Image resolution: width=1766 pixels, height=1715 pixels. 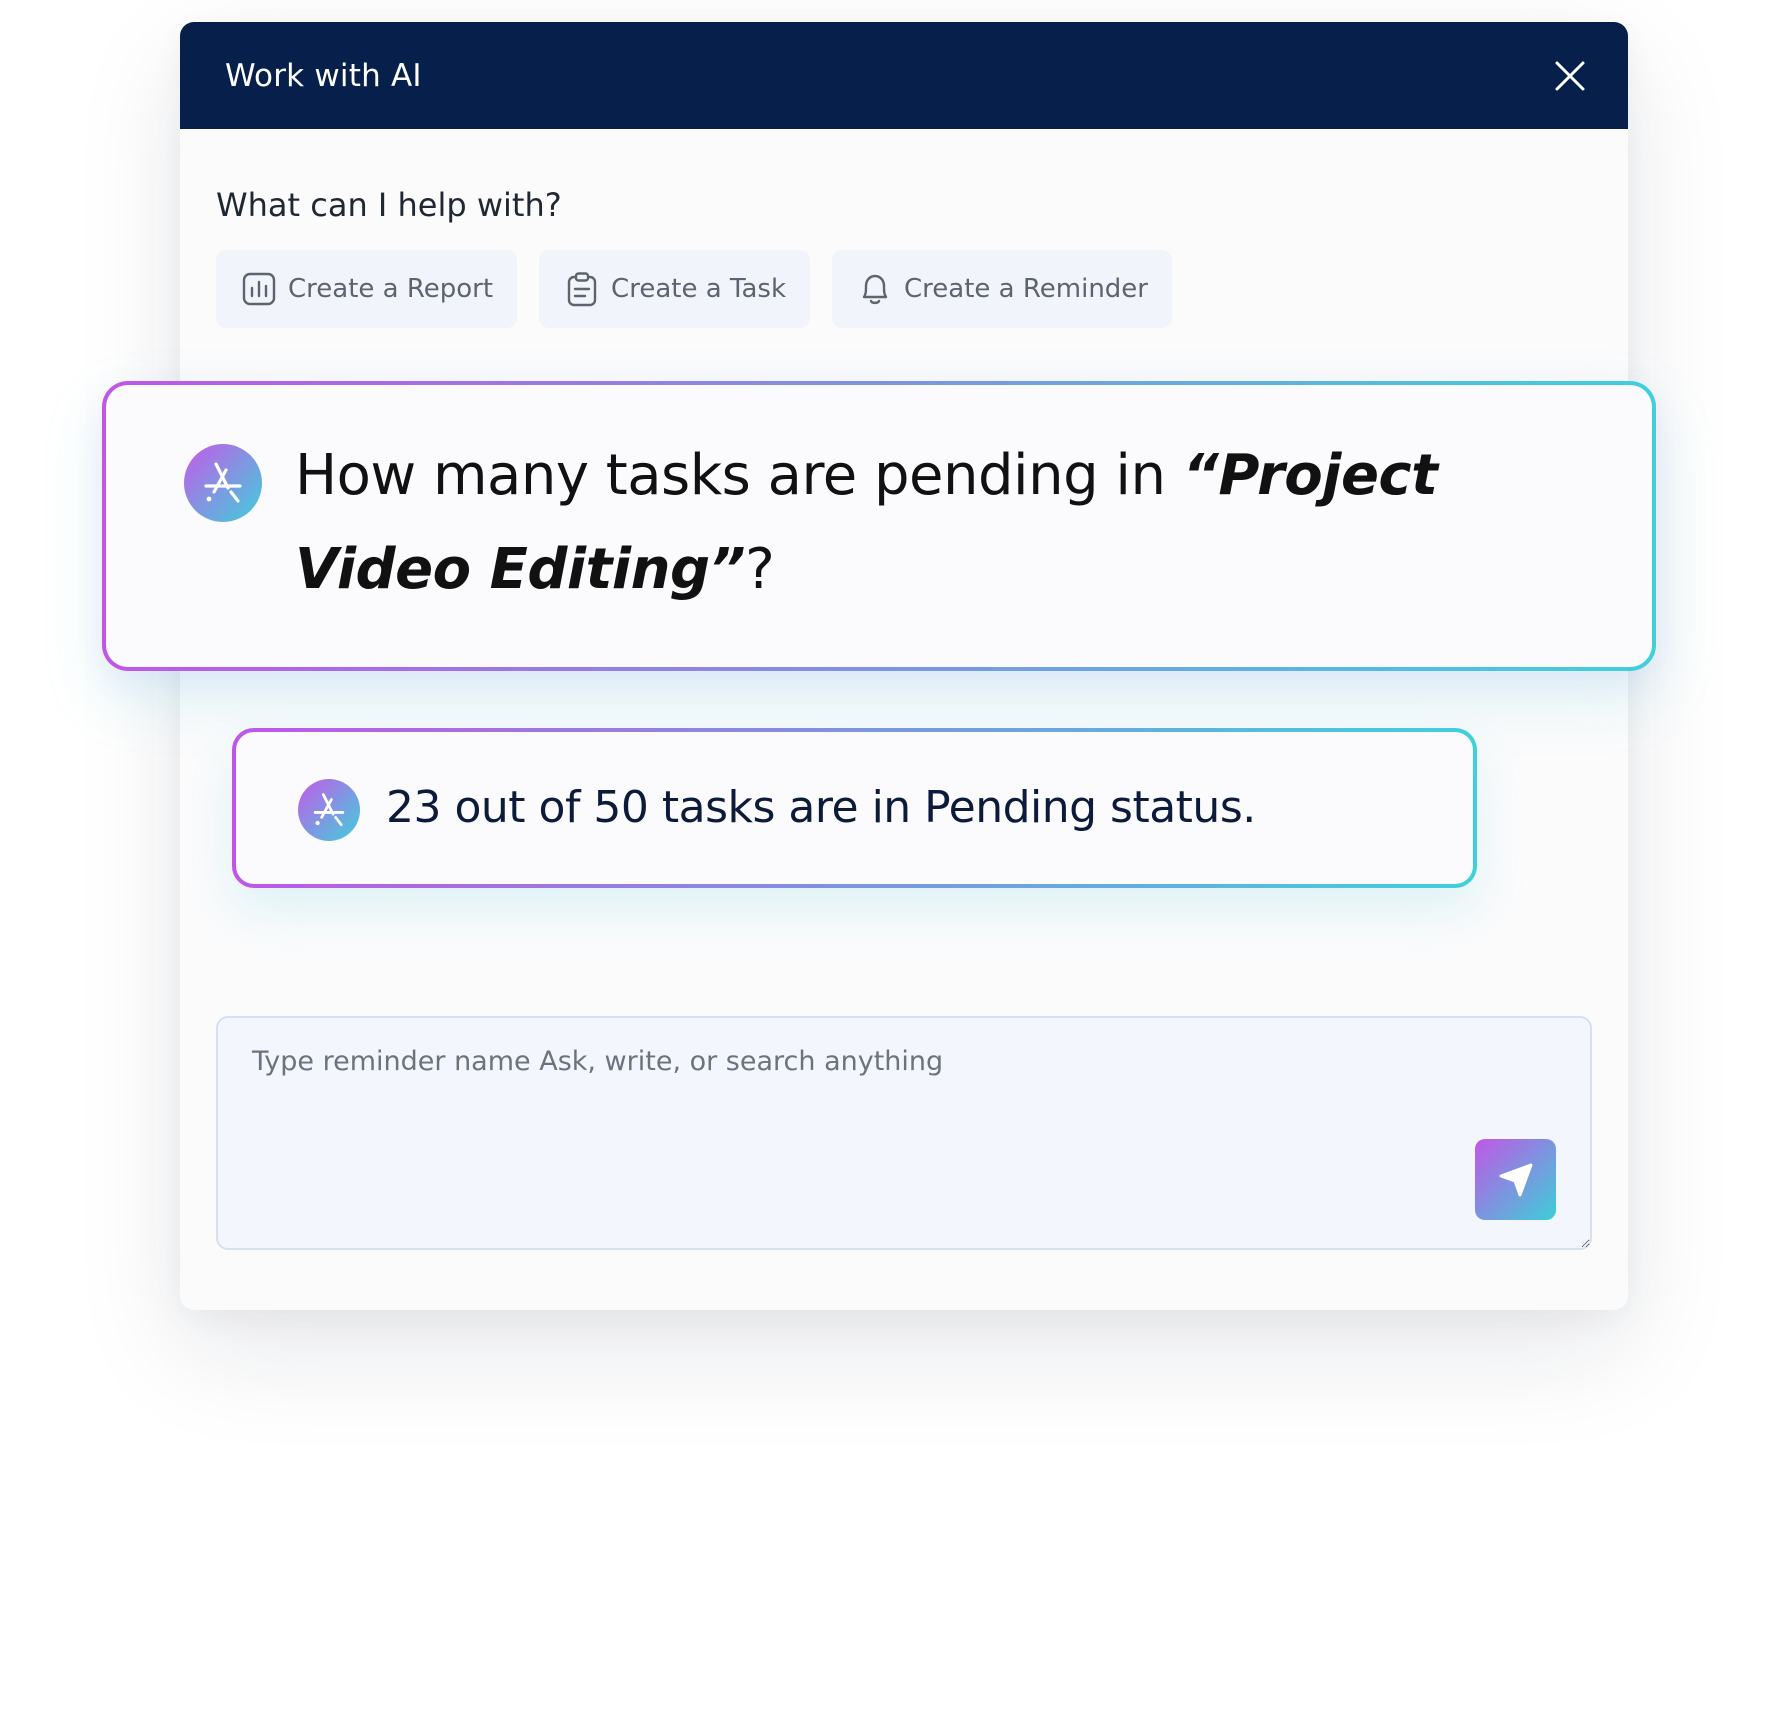 I want to click on create-task-button: Create a Task, so click(x=675, y=289).